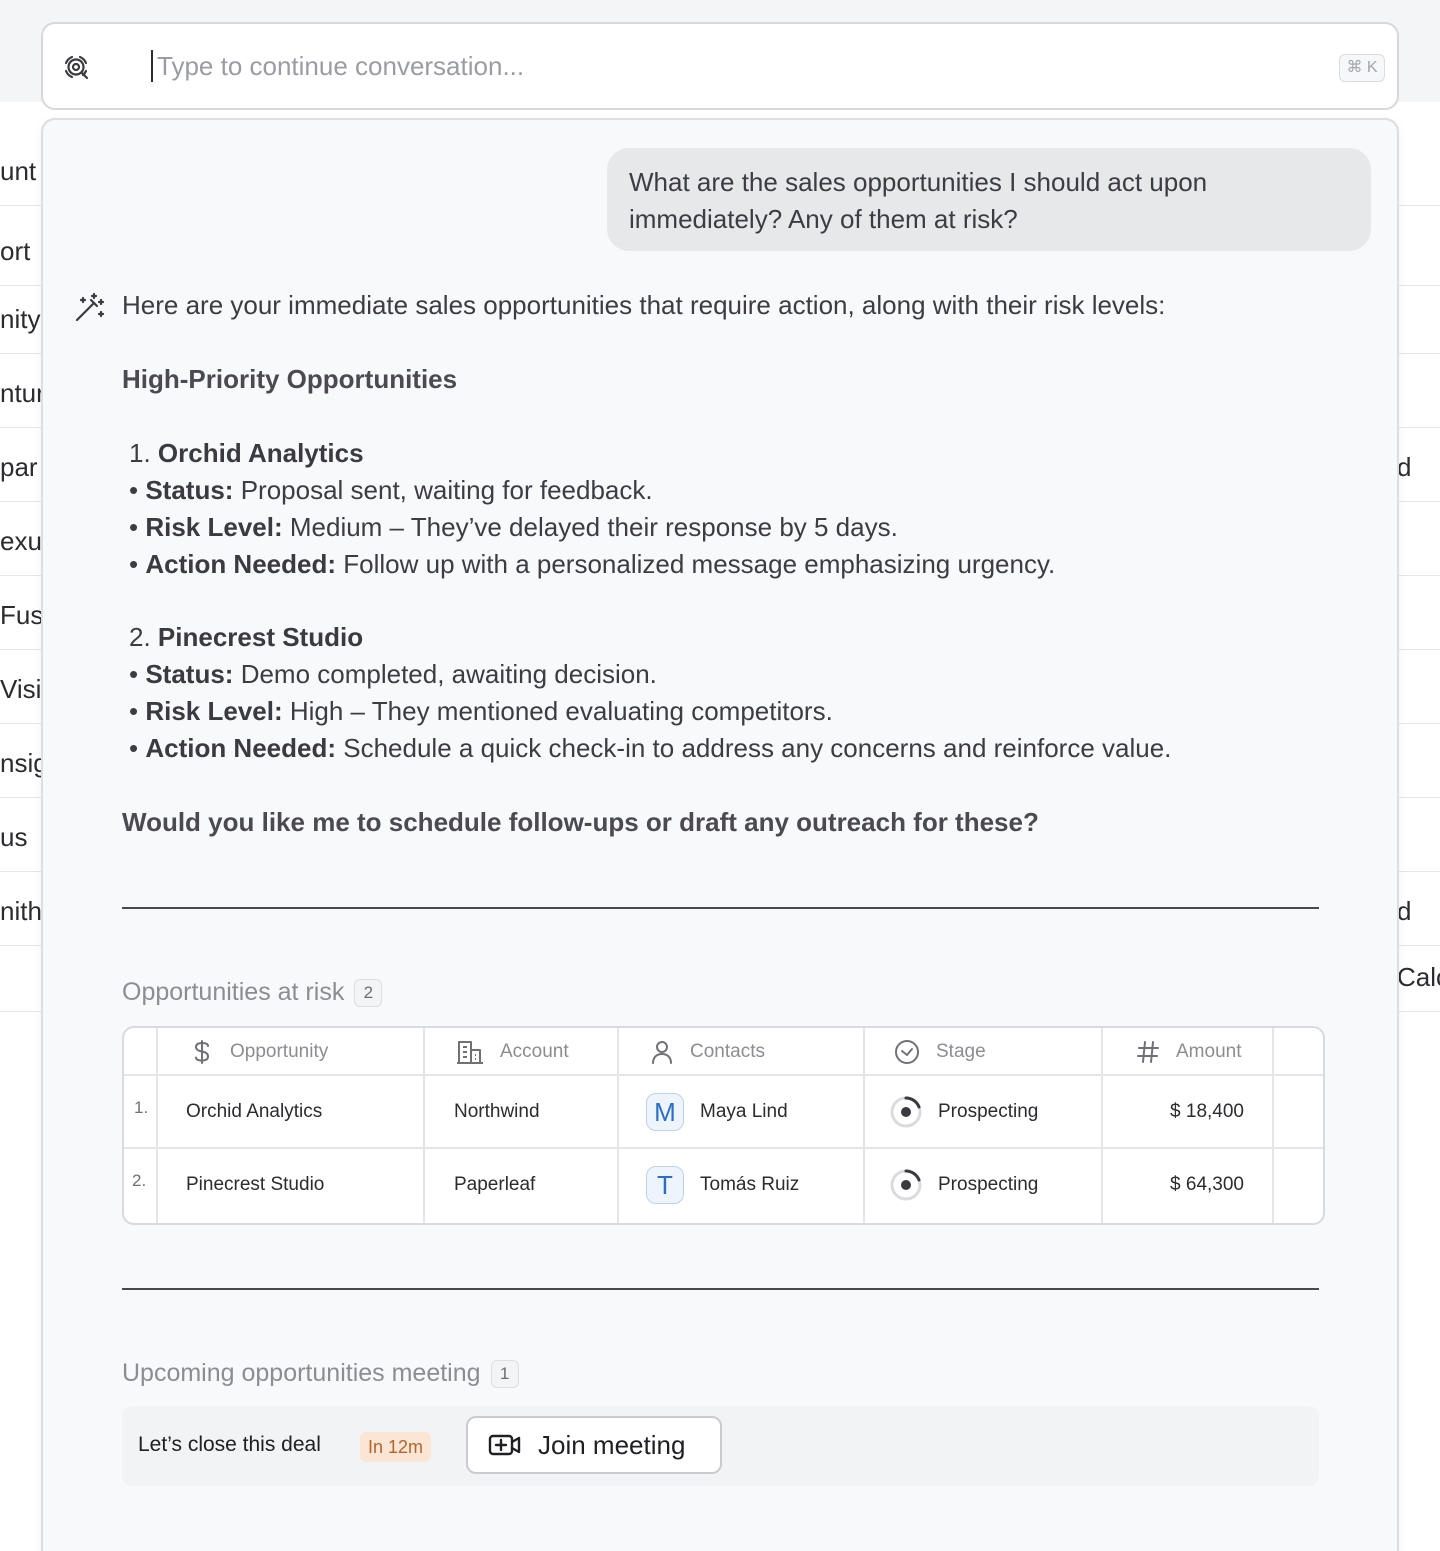 This screenshot has height=1551, width=1440. Describe the element at coordinates (139, 1180) in the screenshot. I see `row-number: 2.` at that location.